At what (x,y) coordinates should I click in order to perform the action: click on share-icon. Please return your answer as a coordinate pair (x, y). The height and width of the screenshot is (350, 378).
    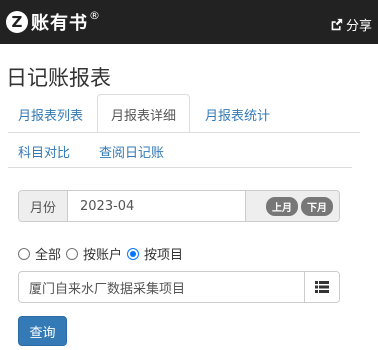
    Looking at the image, I should click on (337, 24).